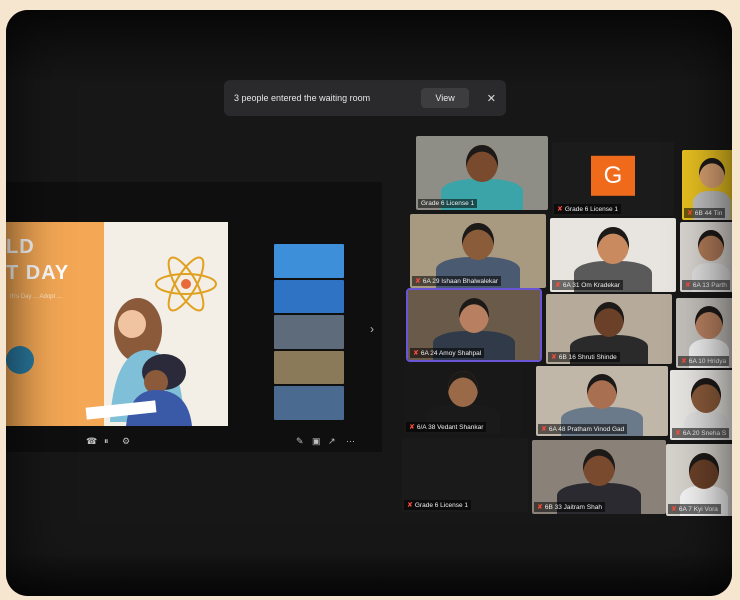 Image resolution: width=740 pixels, height=600 pixels. I want to click on top-shade, so click(369, 45).